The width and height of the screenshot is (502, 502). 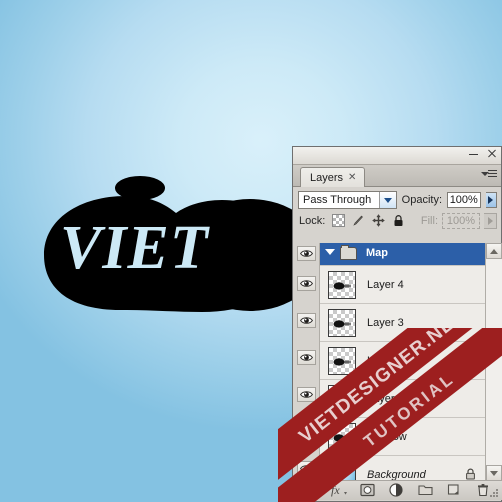 What do you see at coordinates (352, 177) in the screenshot?
I see `tab-close-icon: ✕` at bounding box center [352, 177].